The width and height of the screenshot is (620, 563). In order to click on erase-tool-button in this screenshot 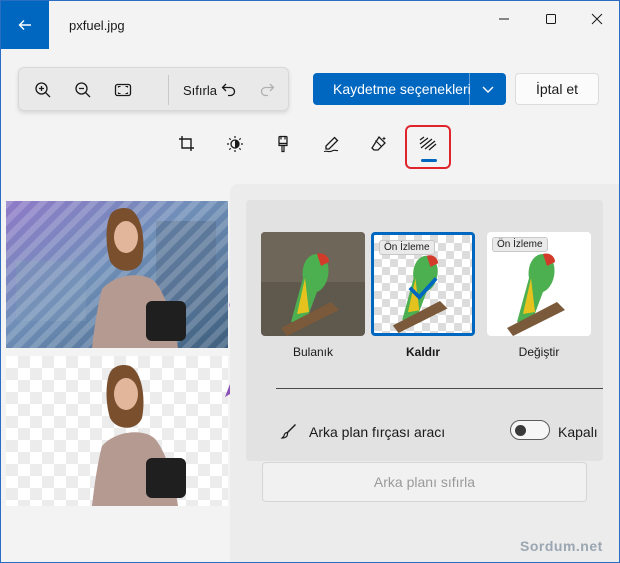, I will do `click(379, 144)`.